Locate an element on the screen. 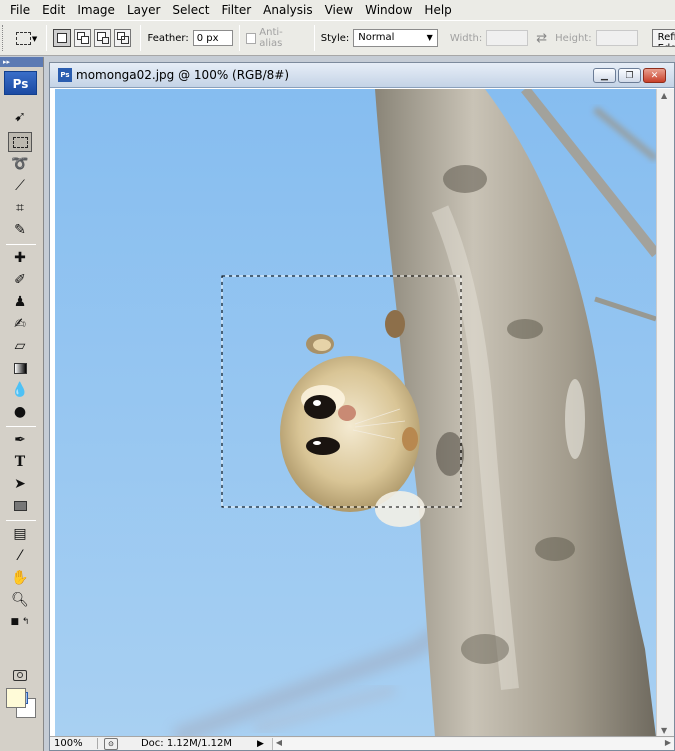 Image resolution: width=675 pixels, height=751 pixels. menu-select: Select is located at coordinates (190, 10).